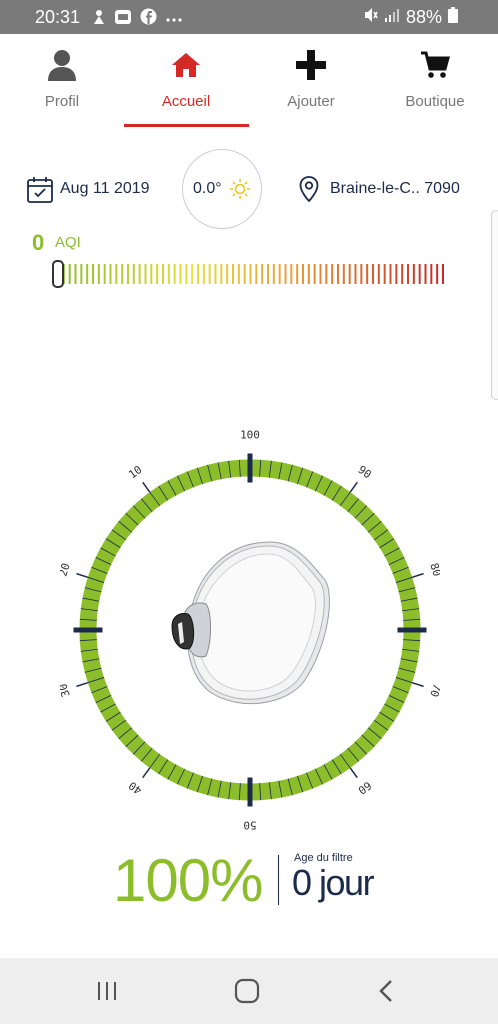 This screenshot has height=1024, width=498. Describe the element at coordinates (278, 880) in the screenshot. I see `divider` at that location.